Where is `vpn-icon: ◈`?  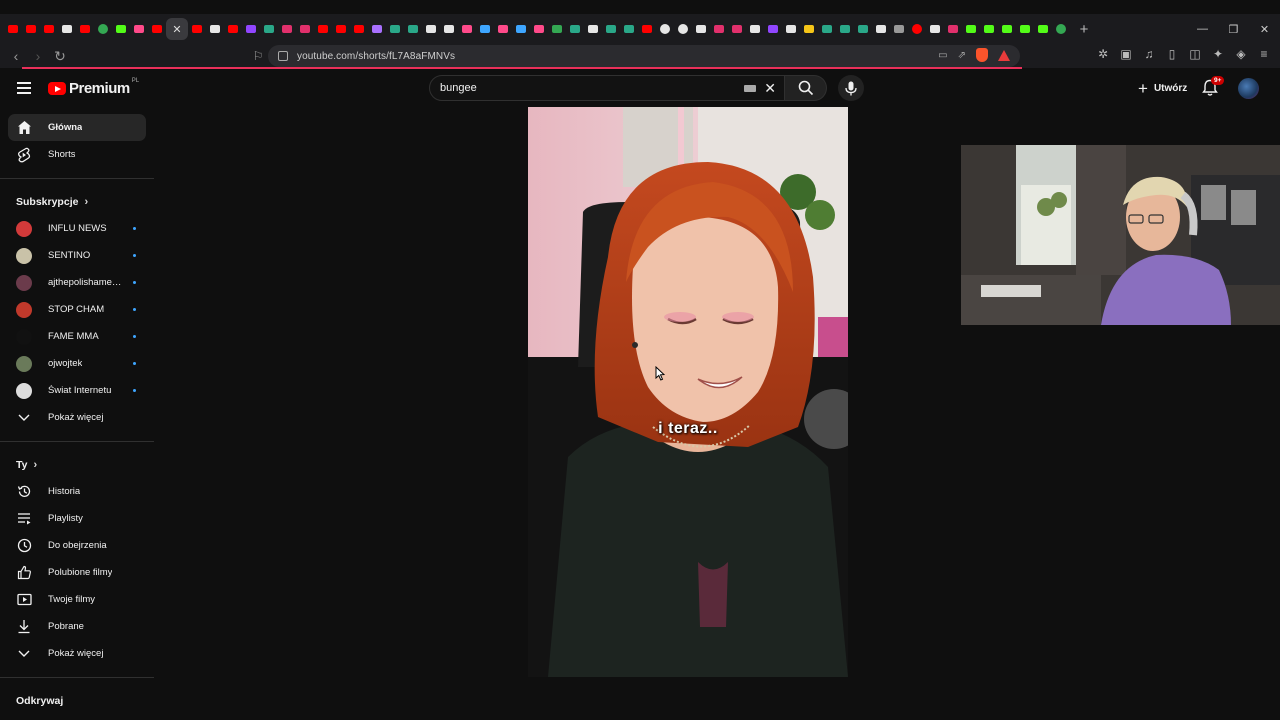
vpn-icon: ◈ is located at coordinates (1241, 54).